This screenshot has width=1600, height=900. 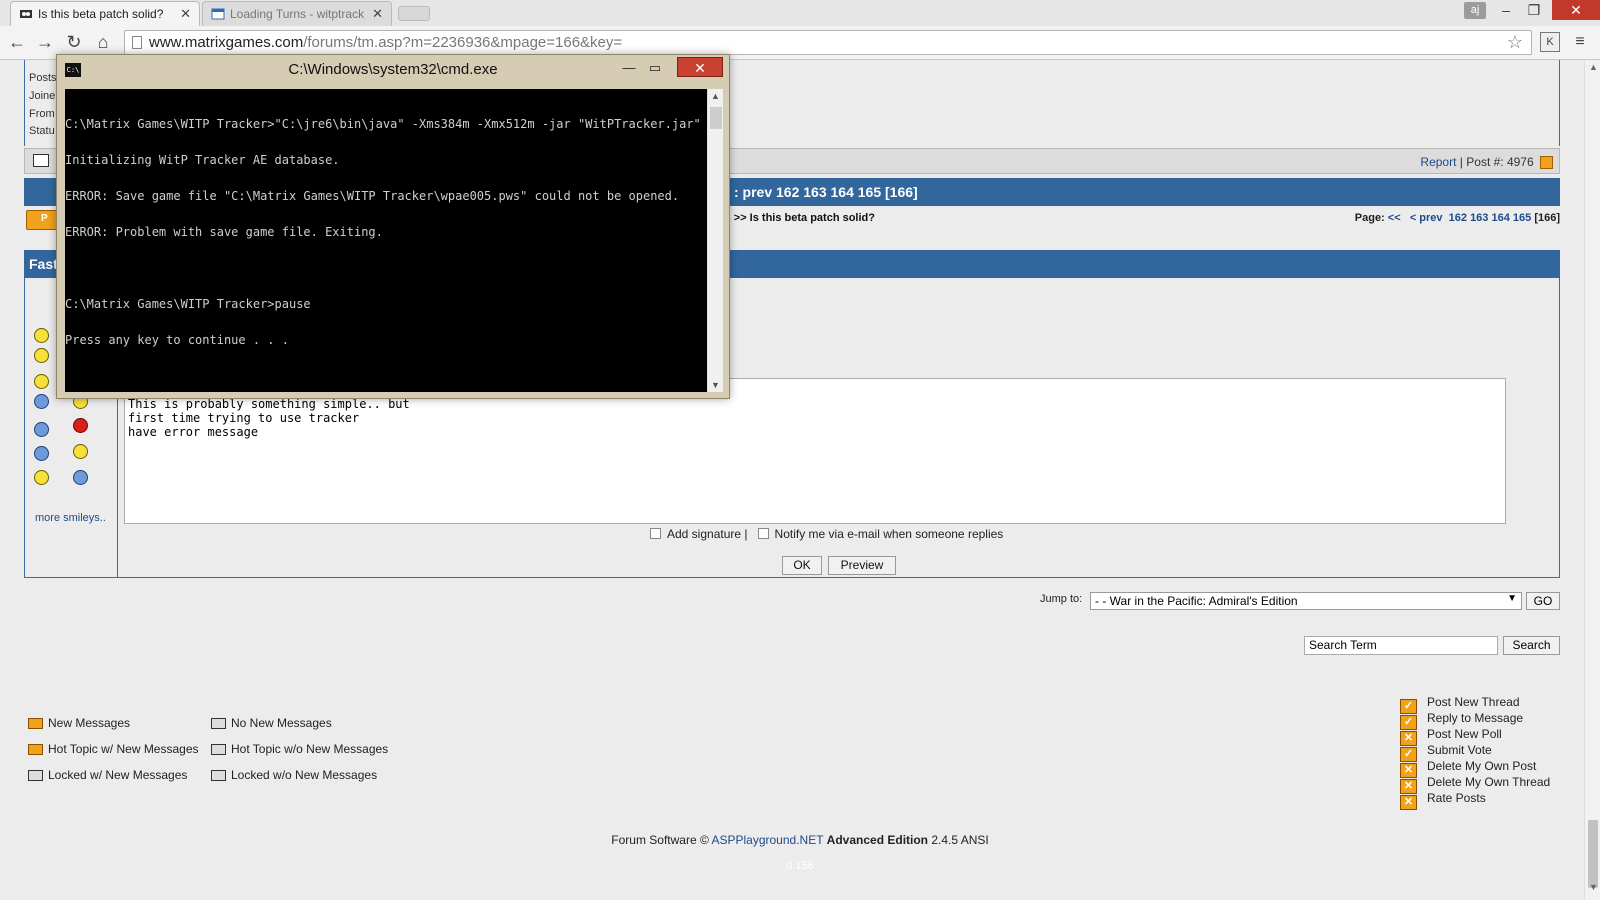 What do you see at coordinates (1426, 218) in the screenshot?
I see `prev-page-link: < prev` at bounding box center [1426, 218].